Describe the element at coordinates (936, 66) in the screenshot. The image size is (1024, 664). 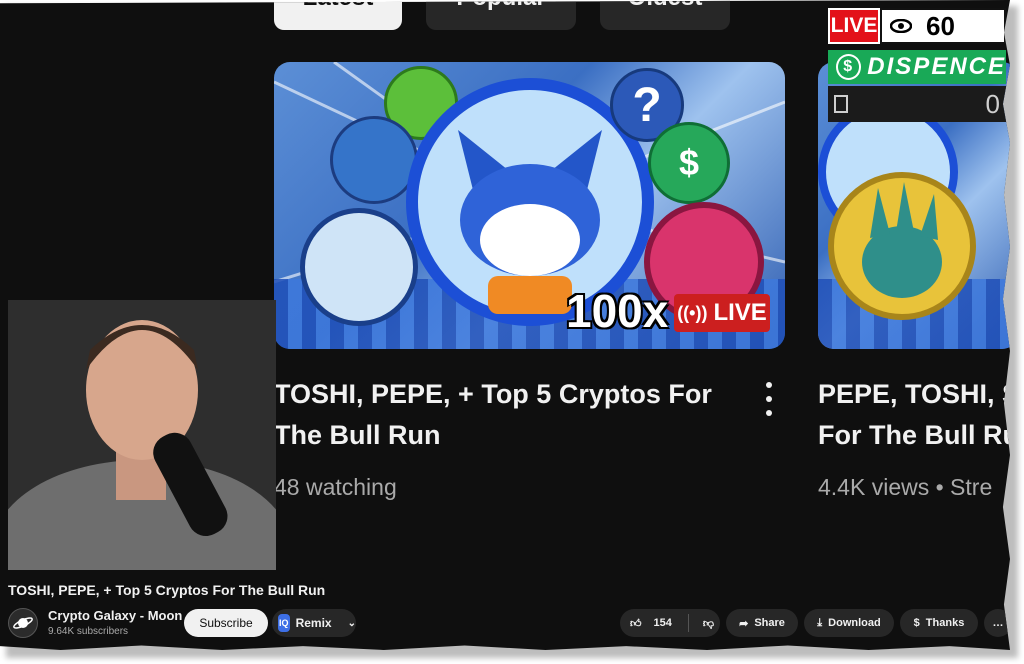
I see `dispence-label: DISPENCE` at that location.